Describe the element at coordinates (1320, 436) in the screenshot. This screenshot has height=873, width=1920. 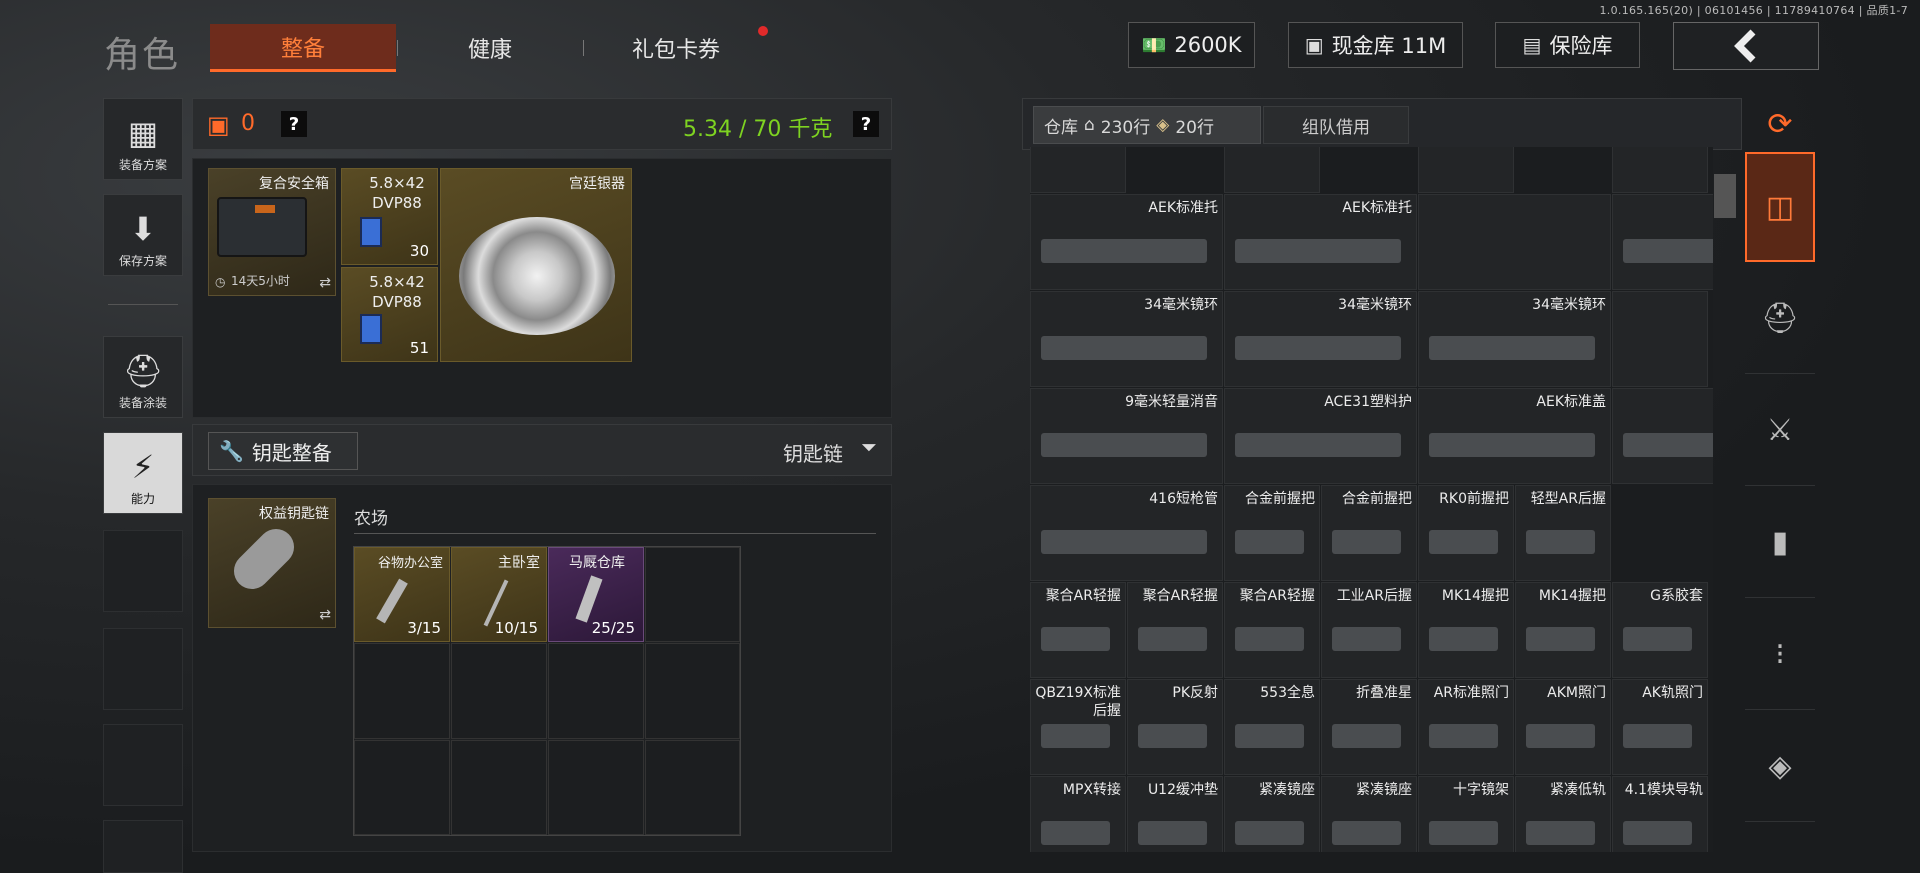
I see `warehouse-item: ACE31塑料护` at that location.